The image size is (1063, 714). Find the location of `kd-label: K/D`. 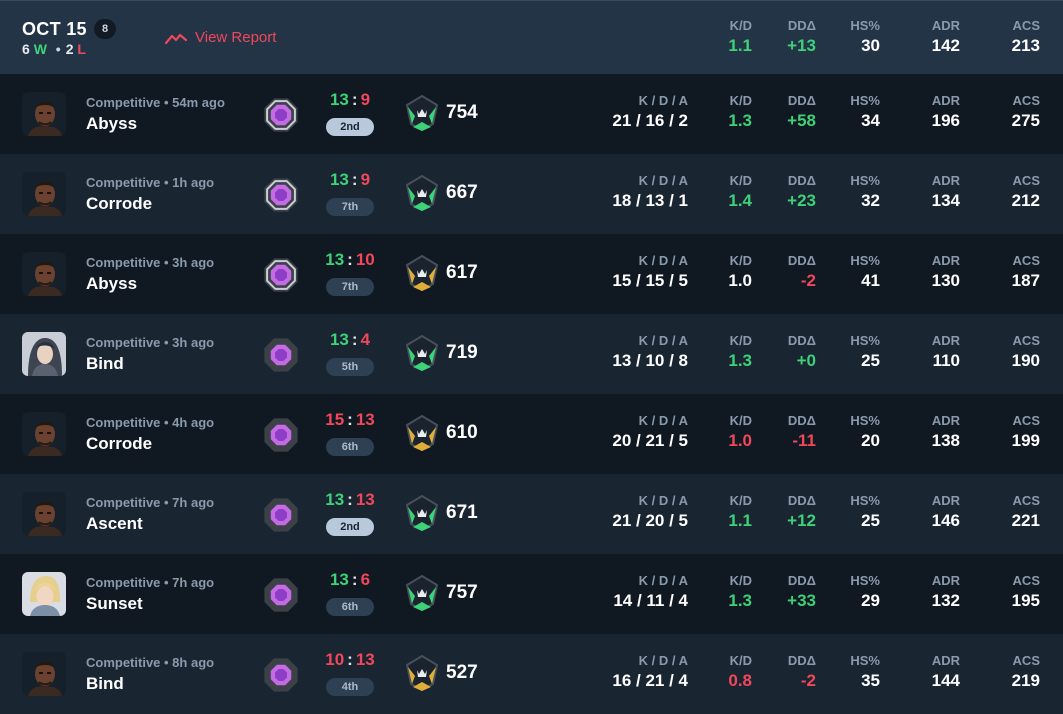

kd-label: K/D is located at coordinates (740, 420).